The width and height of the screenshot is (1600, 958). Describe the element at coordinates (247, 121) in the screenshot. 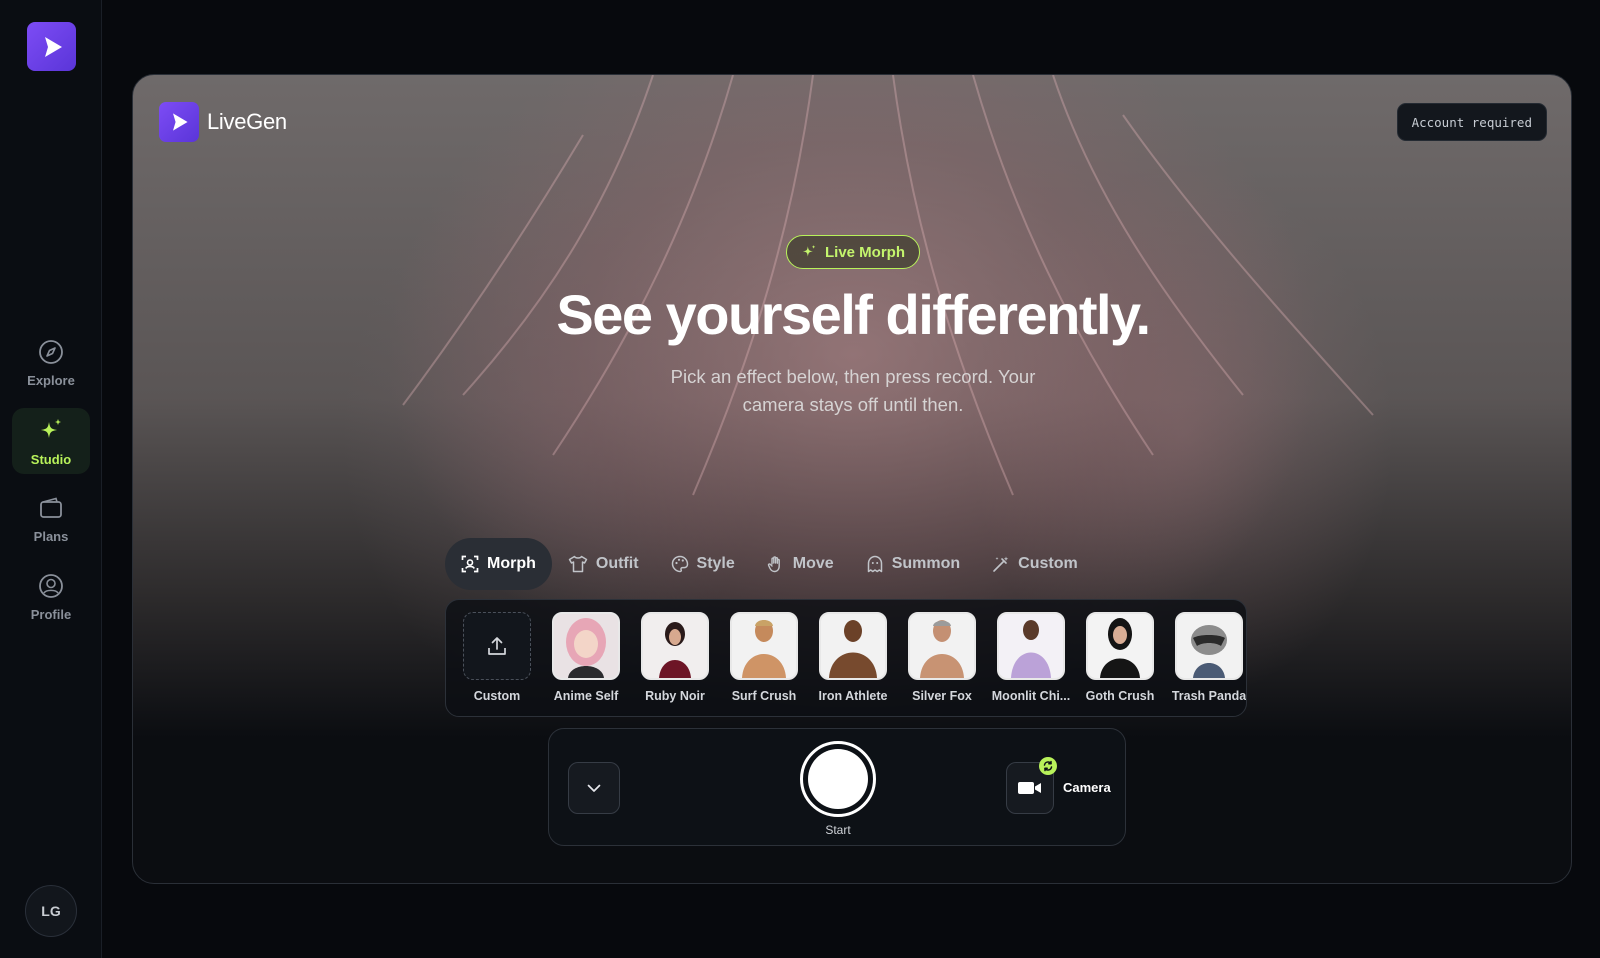

I see `brand-name: LiveGen` at that location.